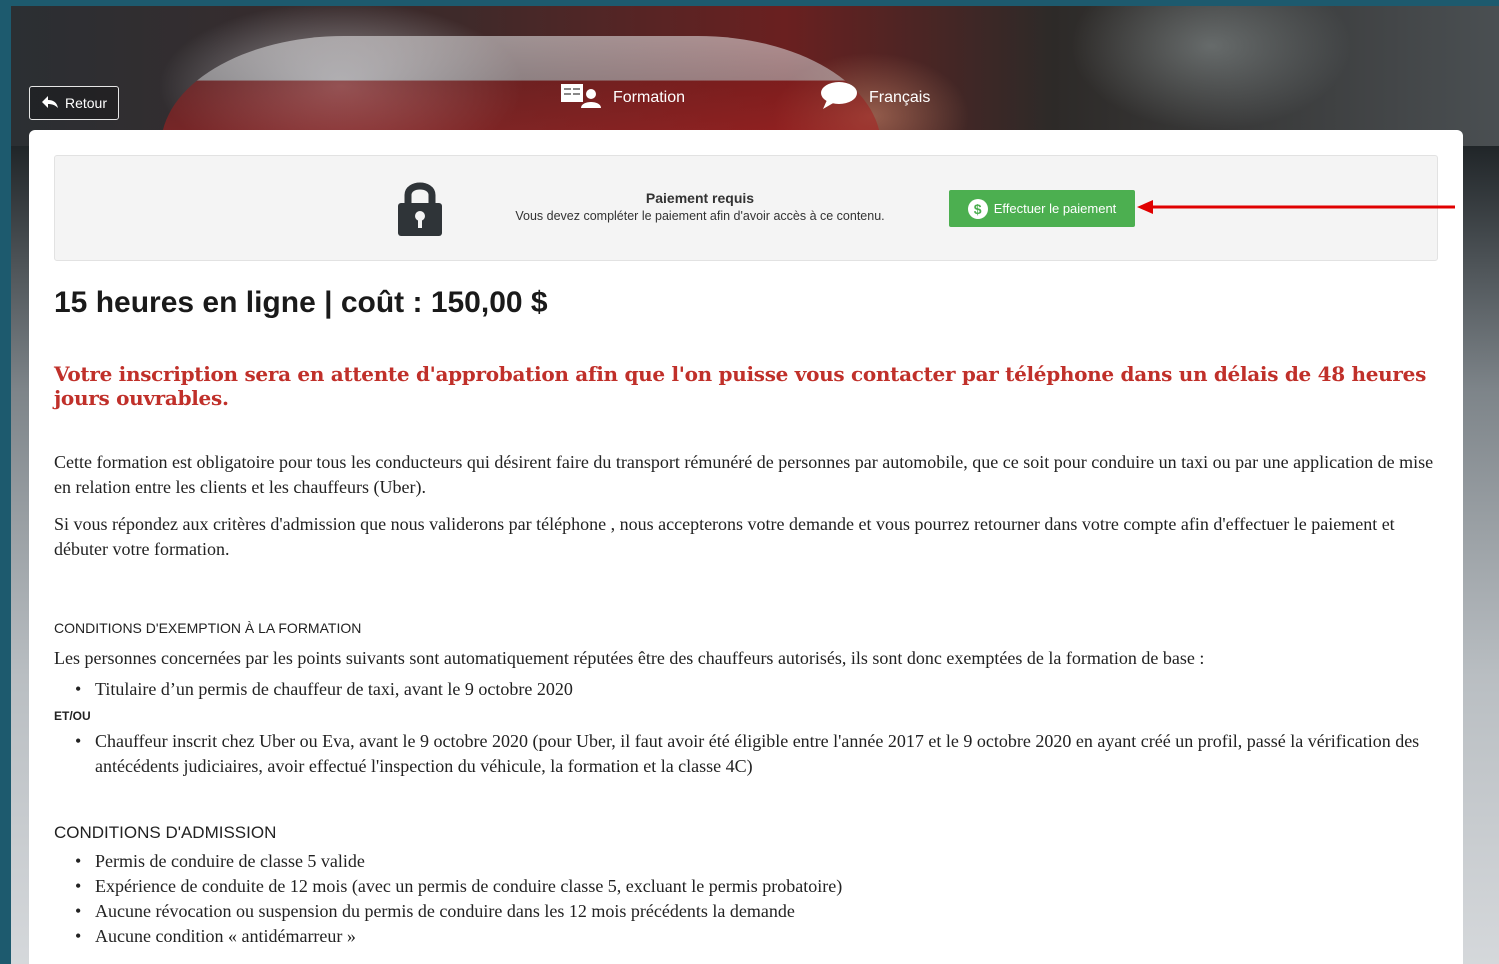  Describe the element at coordinates (700, 198) in the screenshot. I see `notice-title: Paiement requis` at that location.